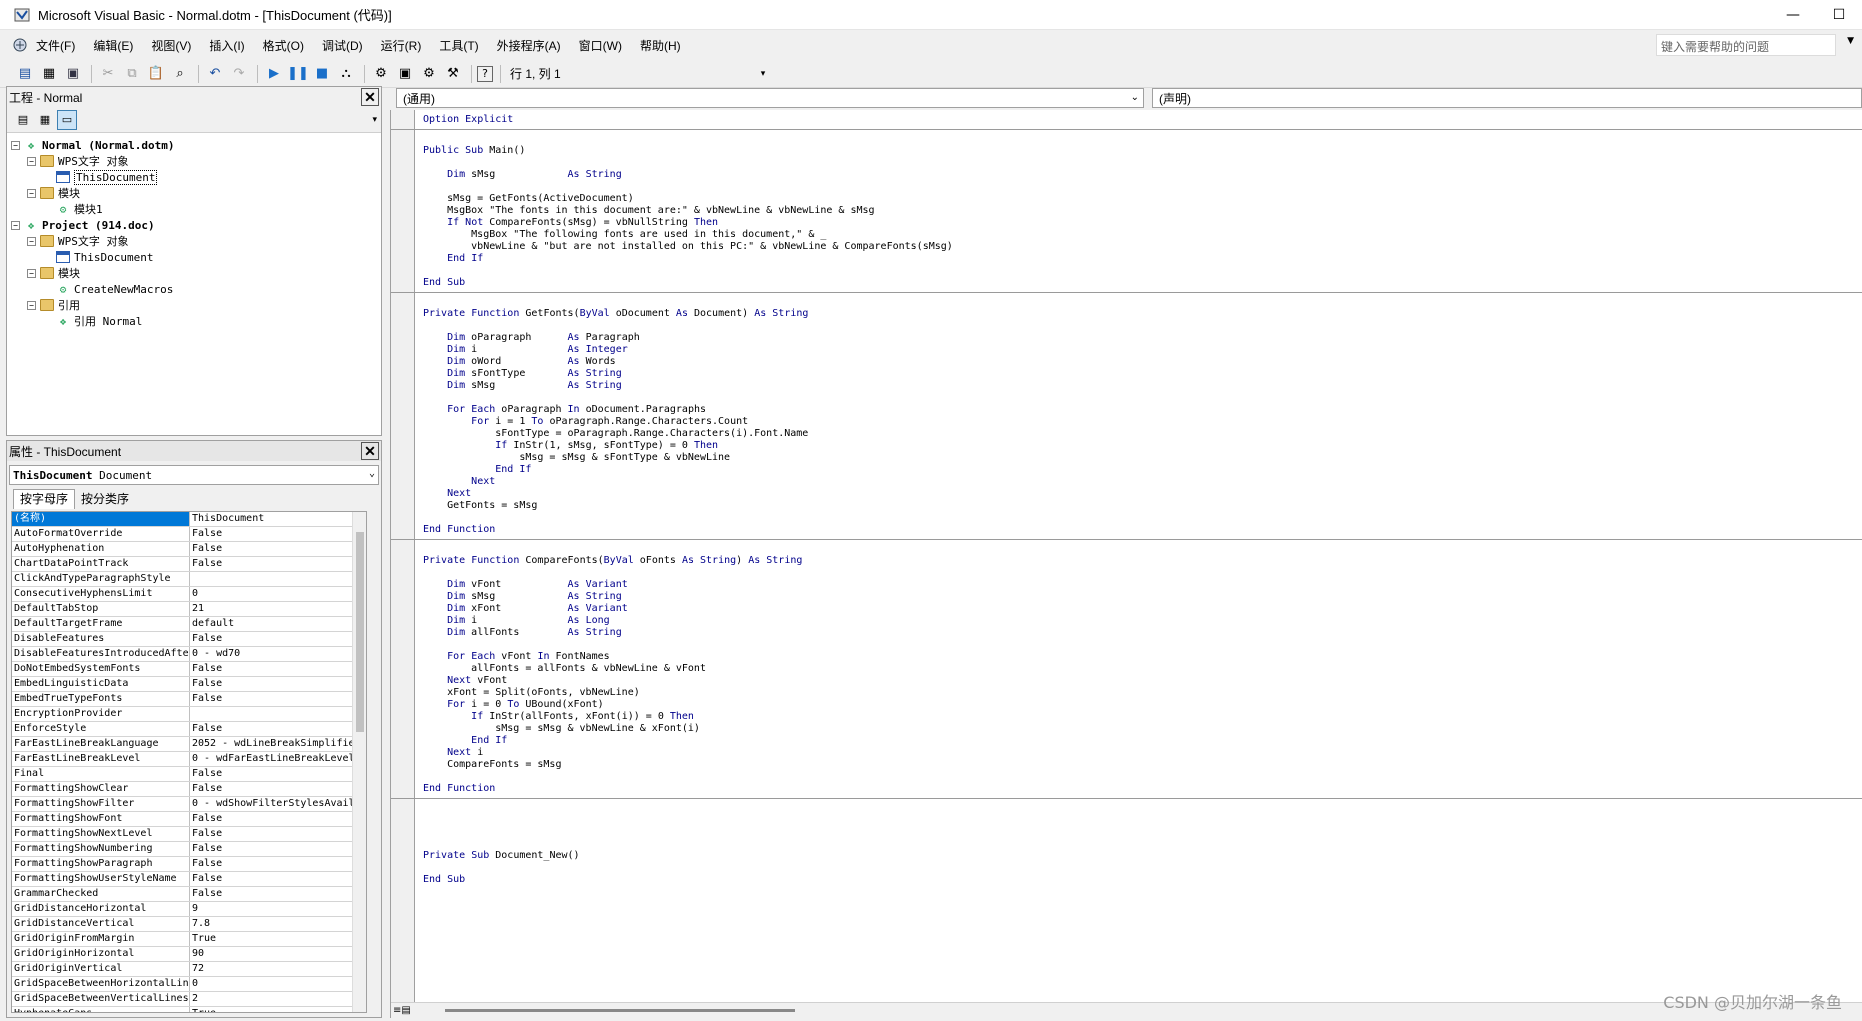 The image size is (1862, 1021). What do you see at coordinates (189, 624) in the screenshot?
I see `property-row: DefaultTargetFrame default` at bounding box center [189, 624].